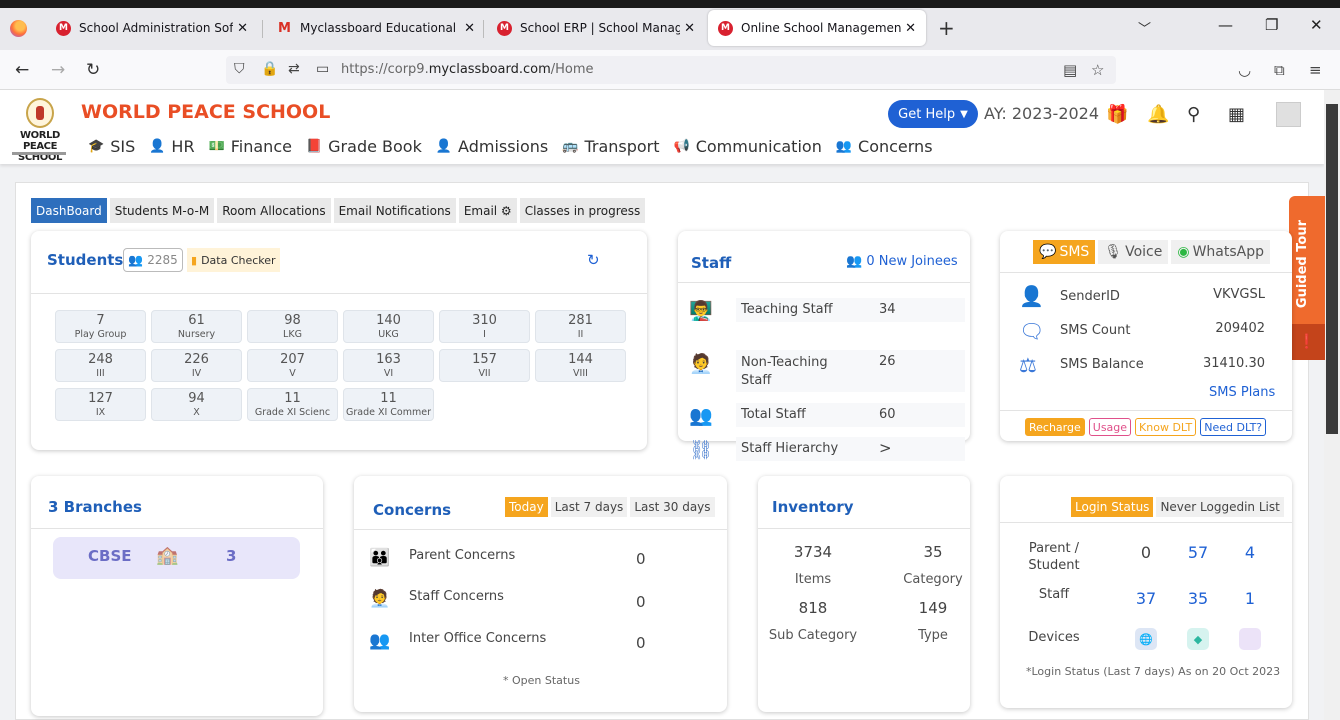 The width and height of the screenshot is (1340, 720). What do you see at coordinates (1233, 427) in the screenshot?
I see `need-dlt-button: Need DLT?` at bounding box center [1233, 427].